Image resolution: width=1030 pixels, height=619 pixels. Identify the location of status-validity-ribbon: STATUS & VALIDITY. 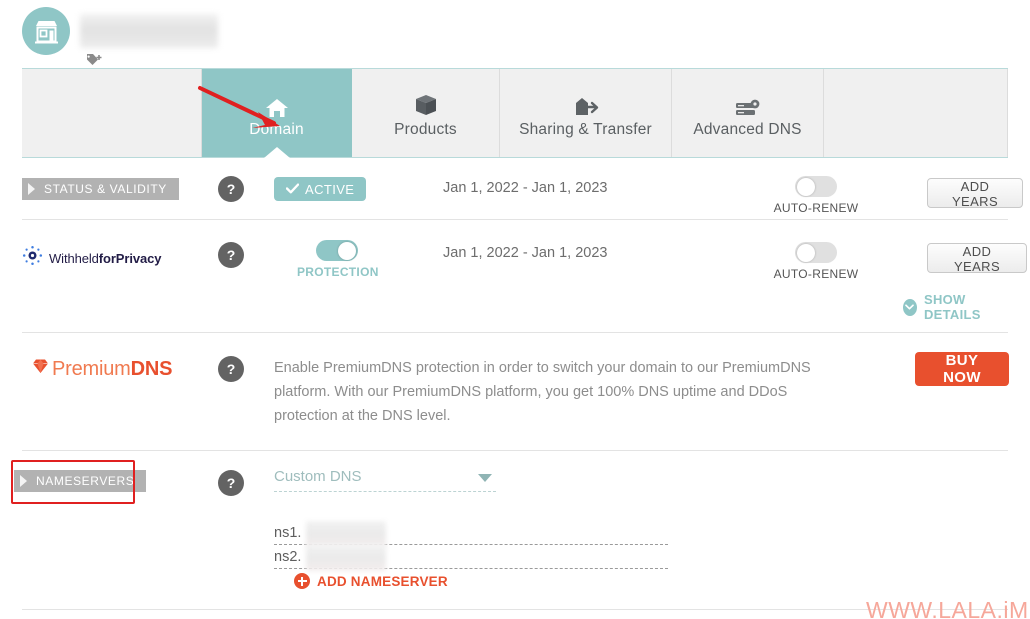
(100, 189).